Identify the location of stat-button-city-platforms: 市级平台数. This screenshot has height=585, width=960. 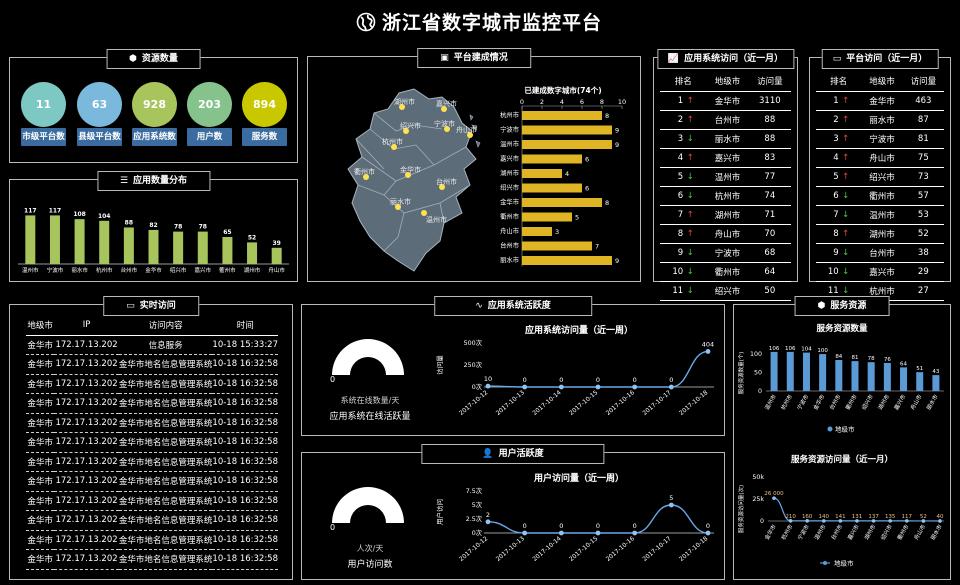
(43, 137).